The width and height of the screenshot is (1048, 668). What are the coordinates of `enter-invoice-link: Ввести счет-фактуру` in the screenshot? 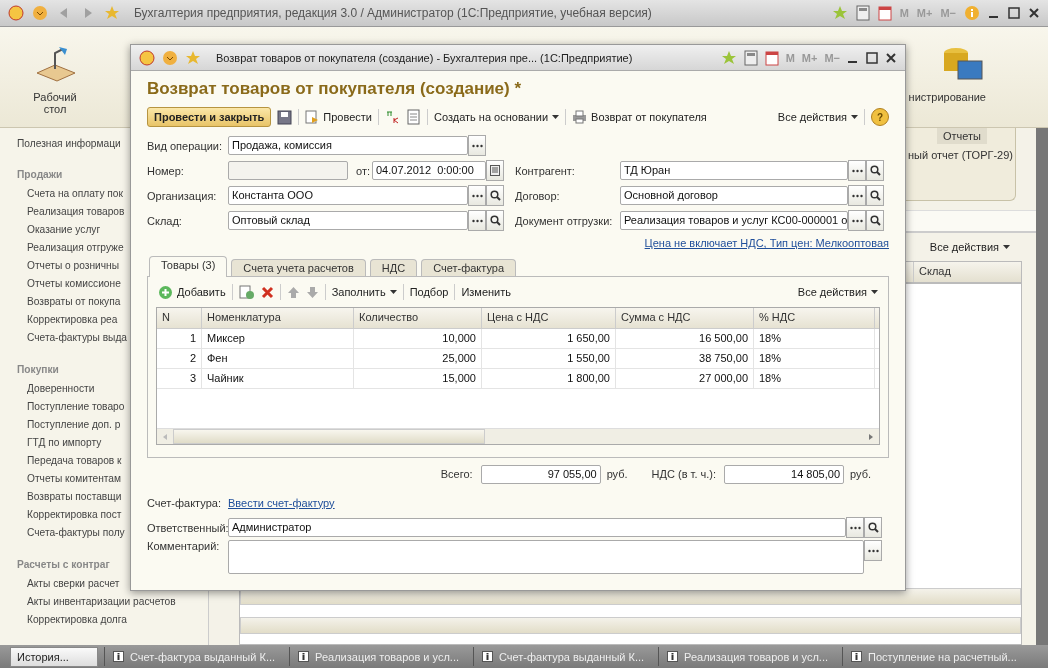 It's located at (281, 502).